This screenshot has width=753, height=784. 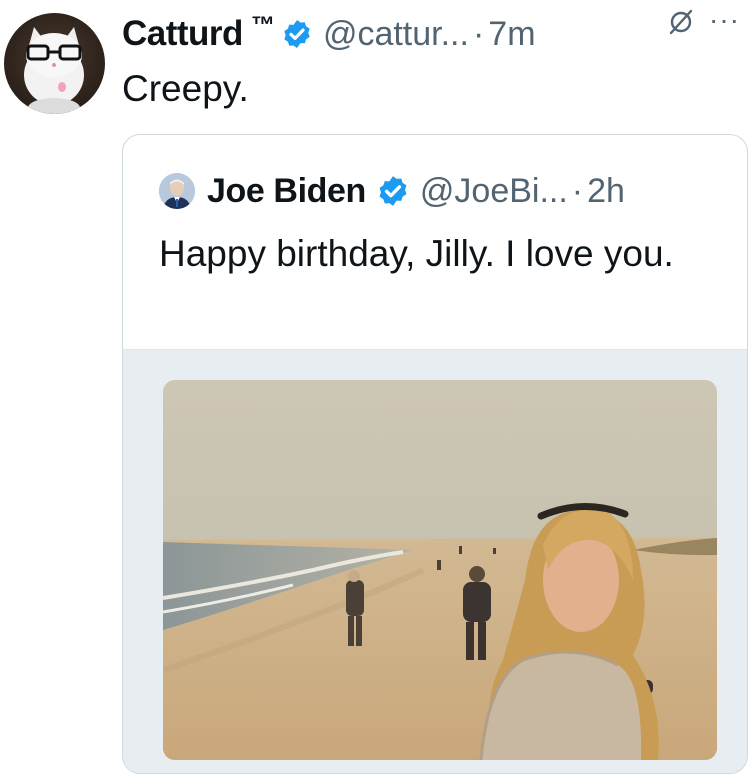 I want to click on person-avatar-icon, so click(x=177, y=191).